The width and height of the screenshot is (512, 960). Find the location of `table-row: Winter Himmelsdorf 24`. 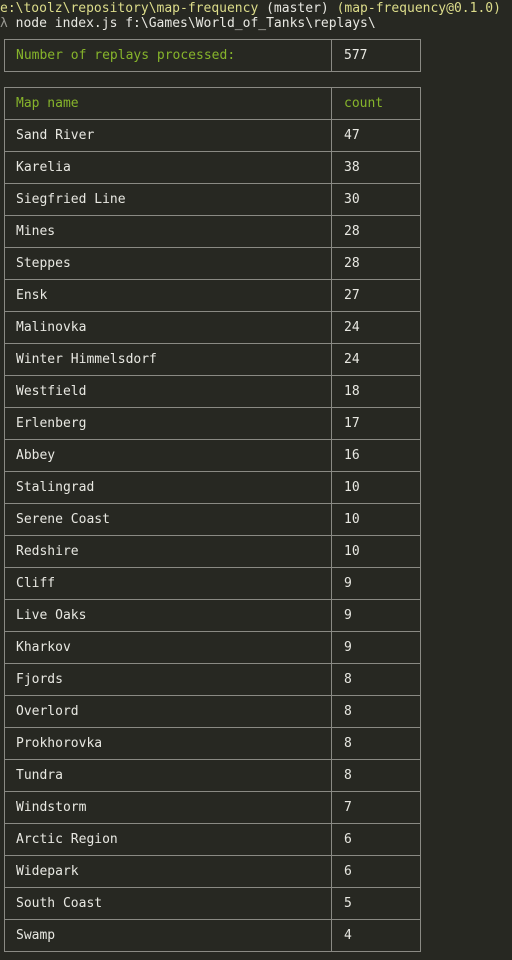

table-row: Winter Himmelsdorf 24 is located at coordinates (212, 359).